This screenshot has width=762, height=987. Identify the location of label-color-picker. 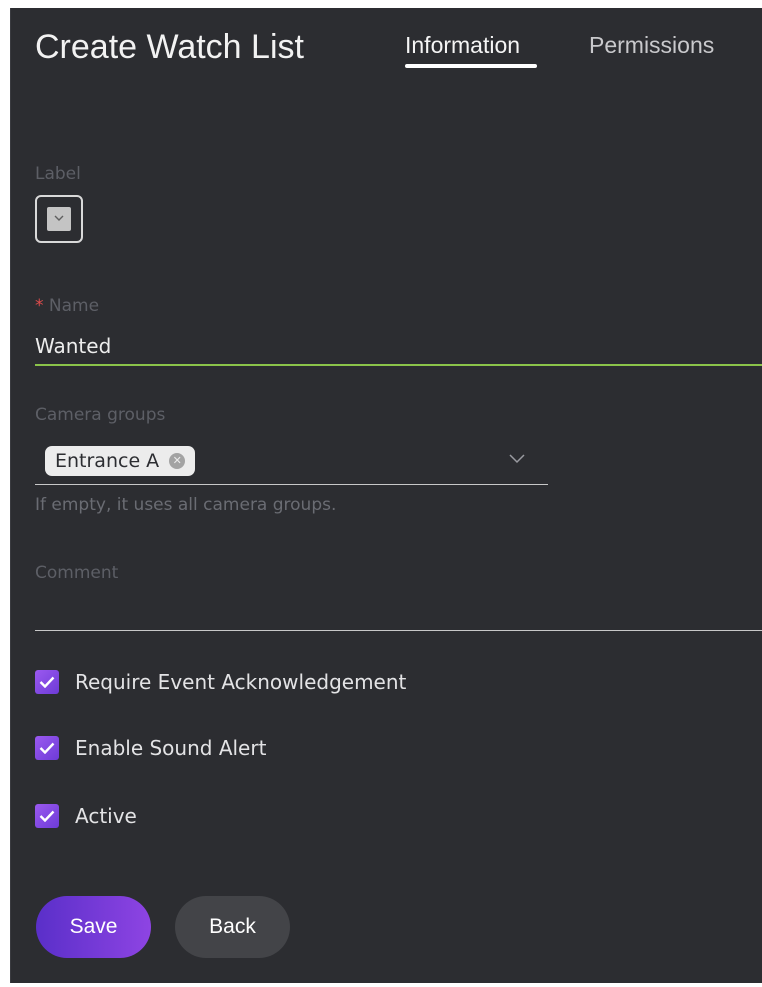
(59, 219).